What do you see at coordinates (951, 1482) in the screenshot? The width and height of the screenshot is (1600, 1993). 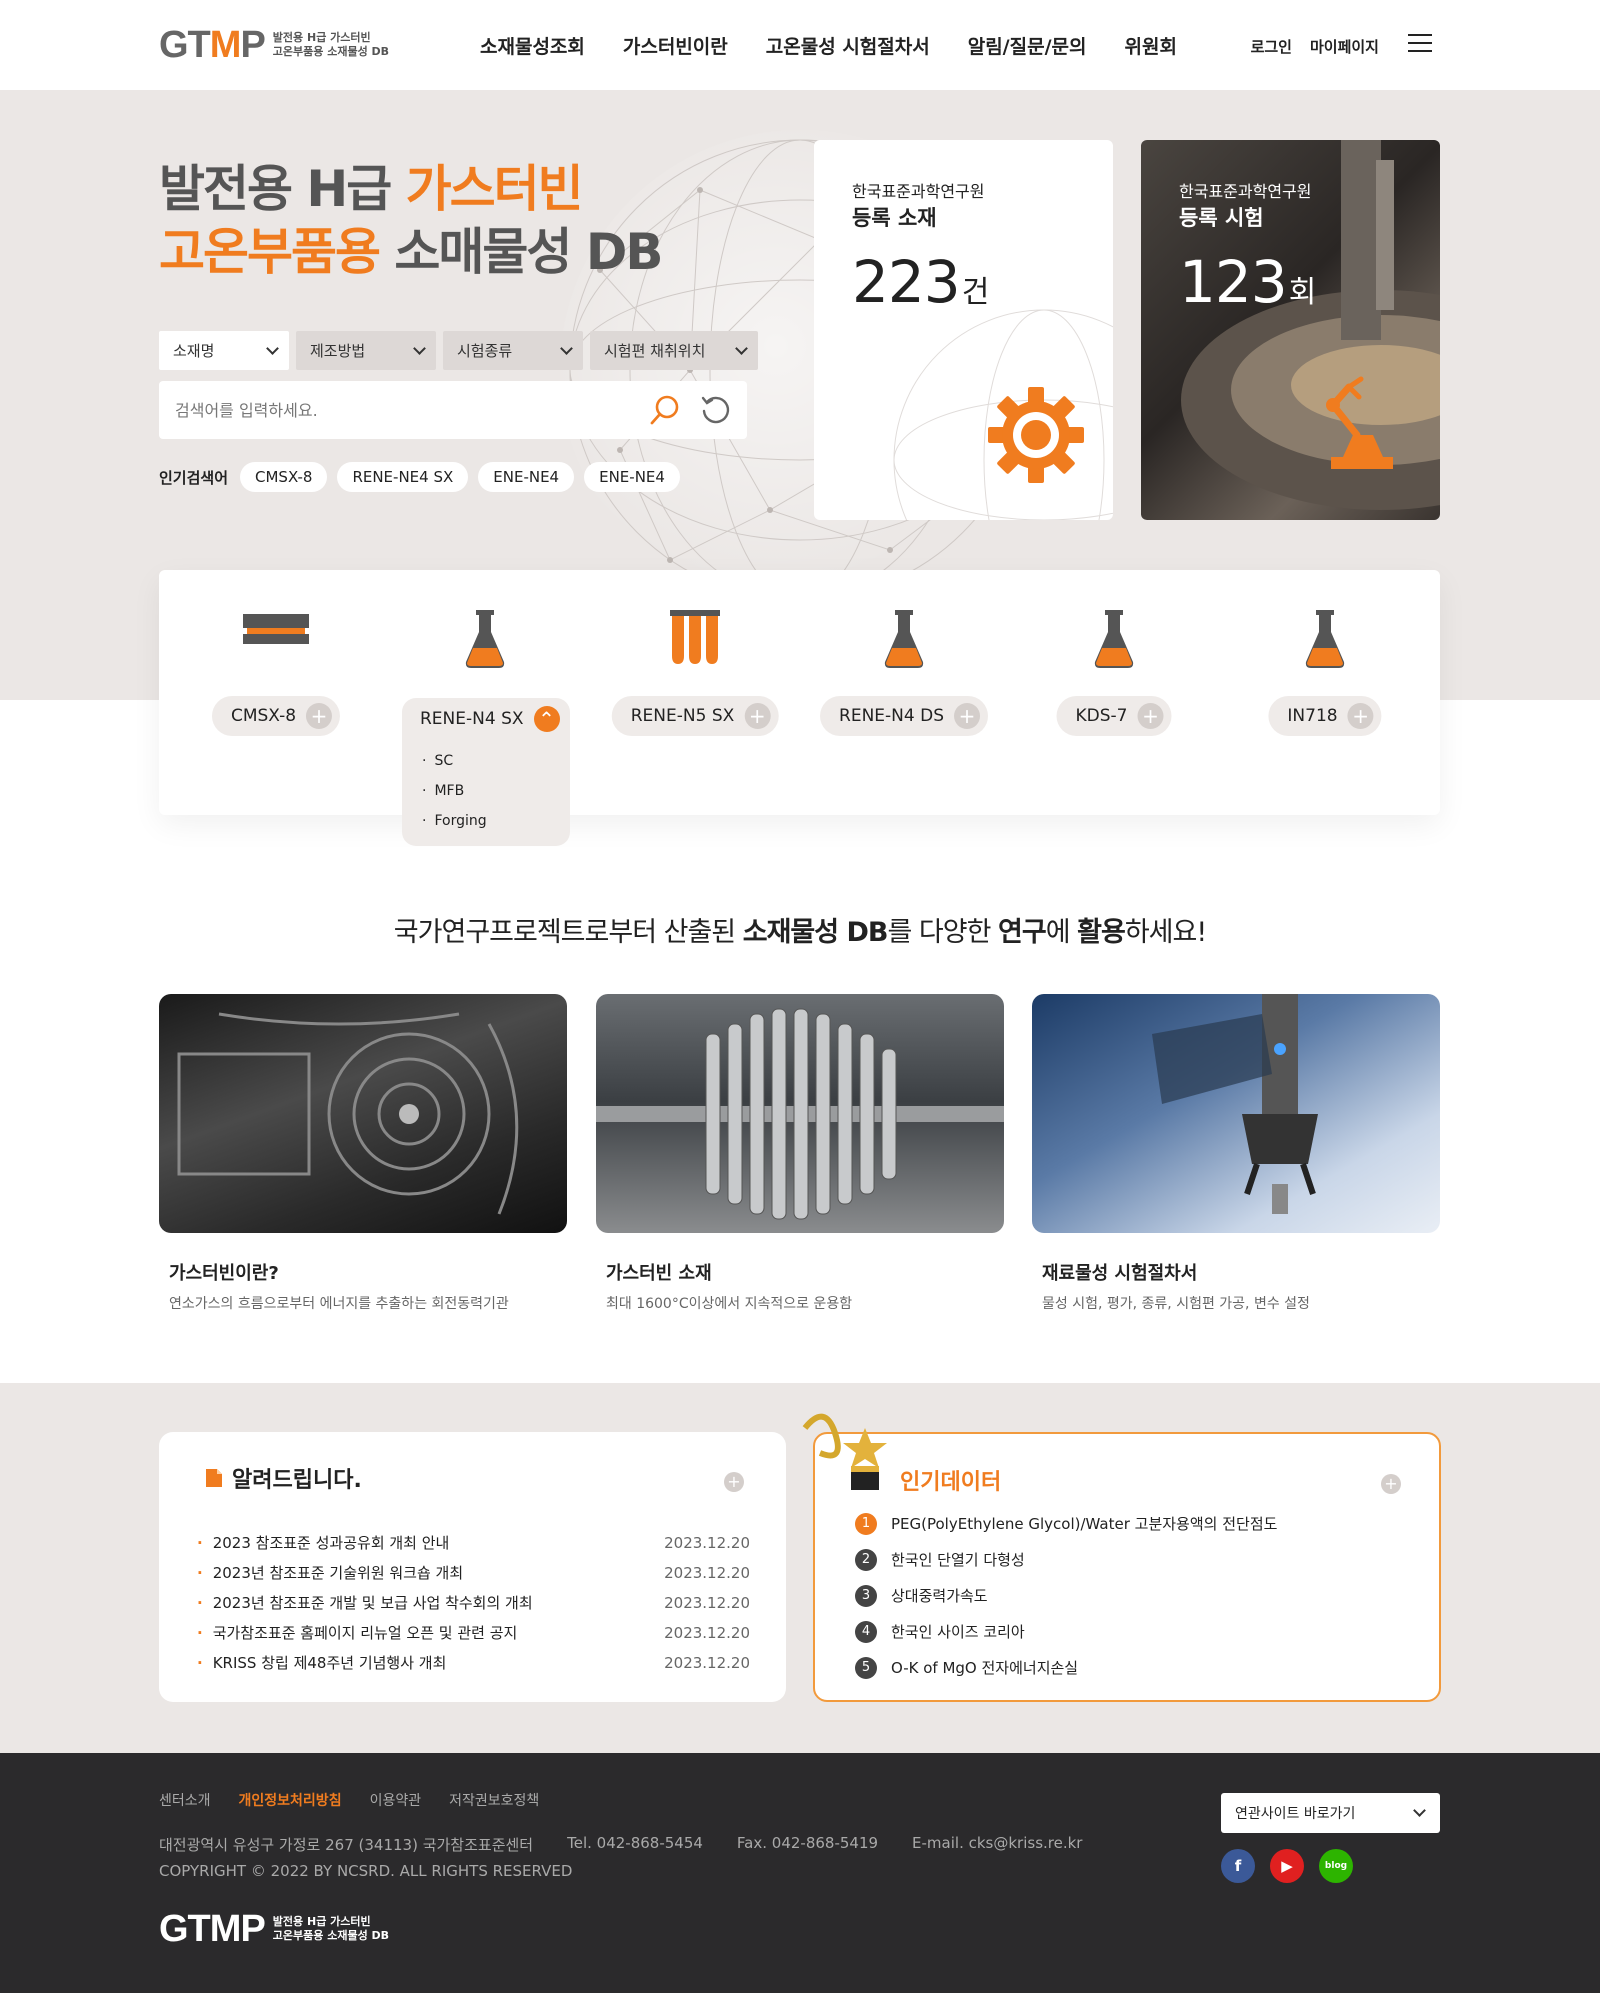 I see `popular-data-title: 인기데이터` at bounding box center [951, 1482].